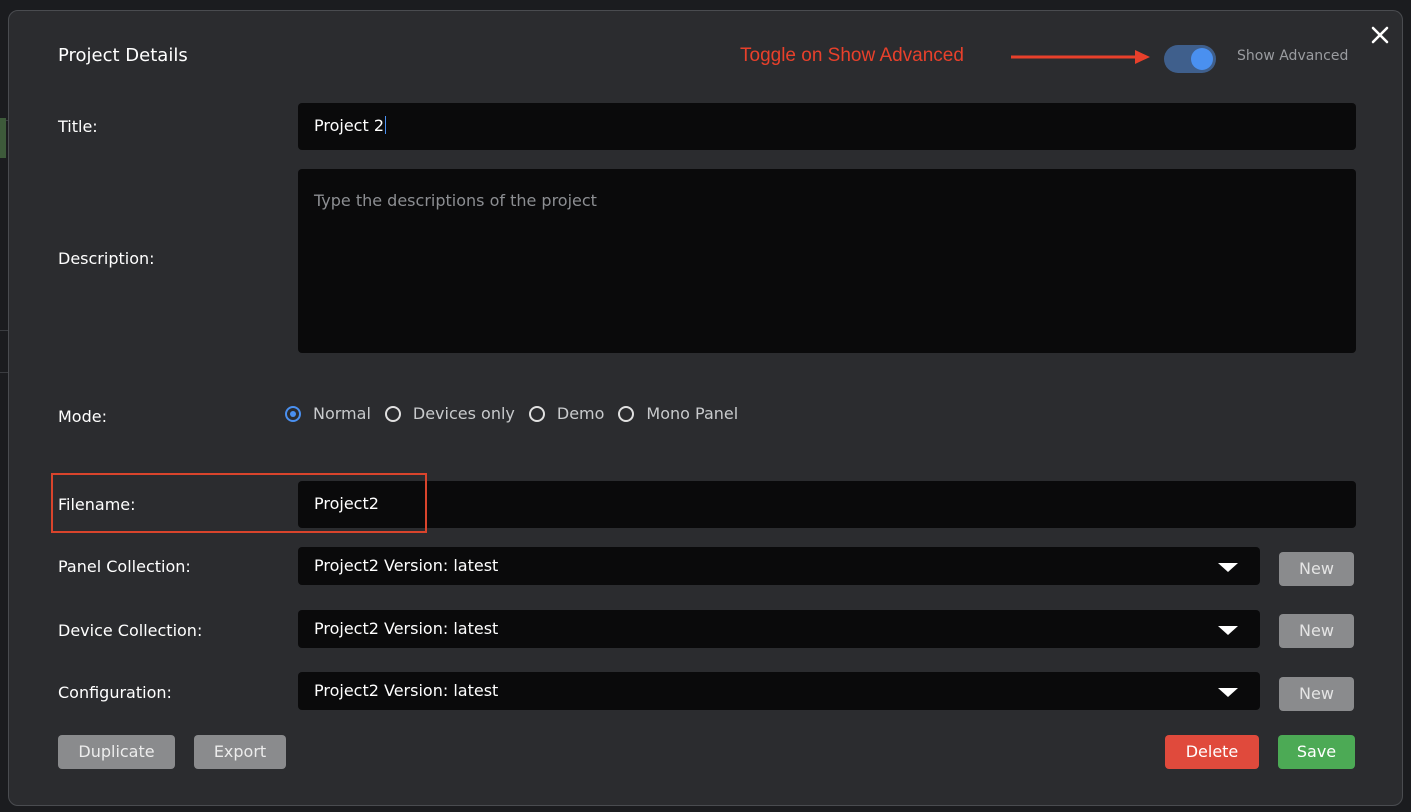 This screenshot has height=812, width=1411. I want to click on configuration-label: Configuration:, so click(115, 692).